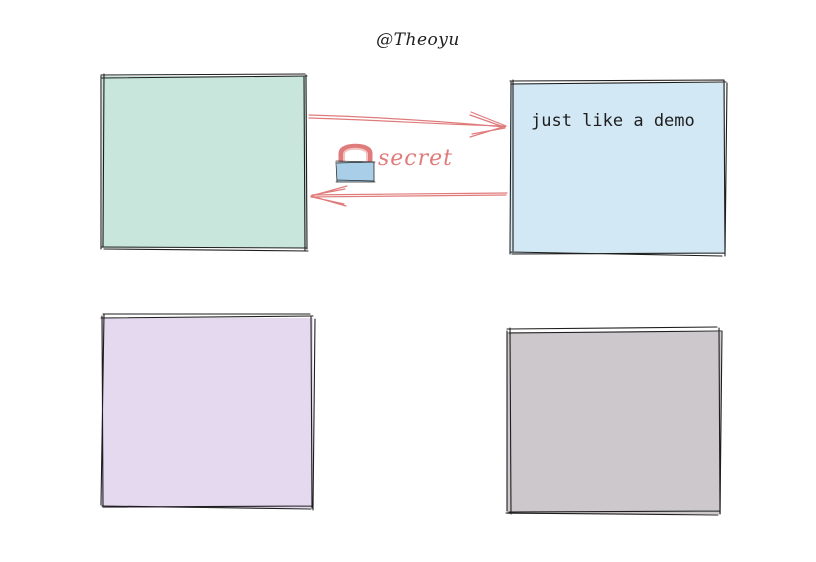 This screenshot has height=562, width=816. Describe the element at coordinates (204, 162) in the screenshot. I see `box-top-left` at that location.